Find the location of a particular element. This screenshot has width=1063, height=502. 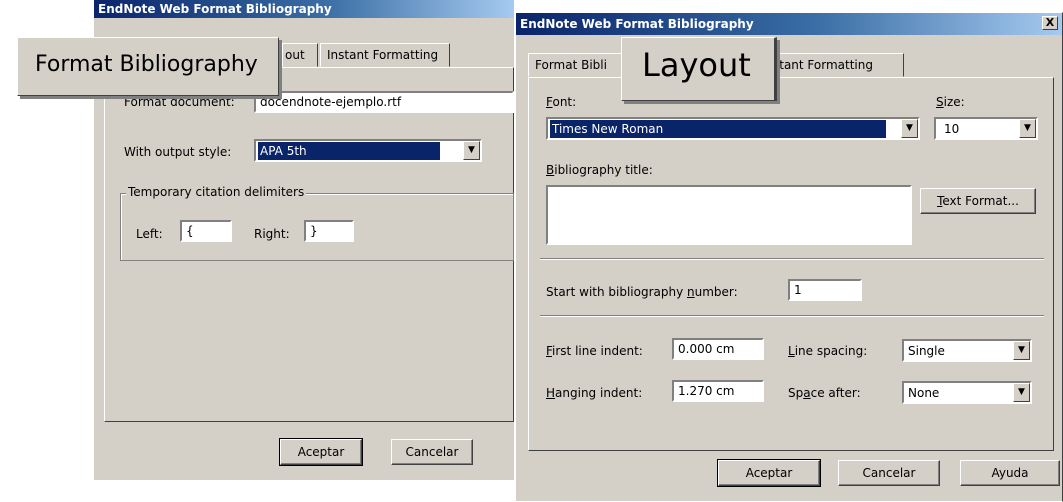

layout-callout-label: Layout is located at coordinates (696, 65).